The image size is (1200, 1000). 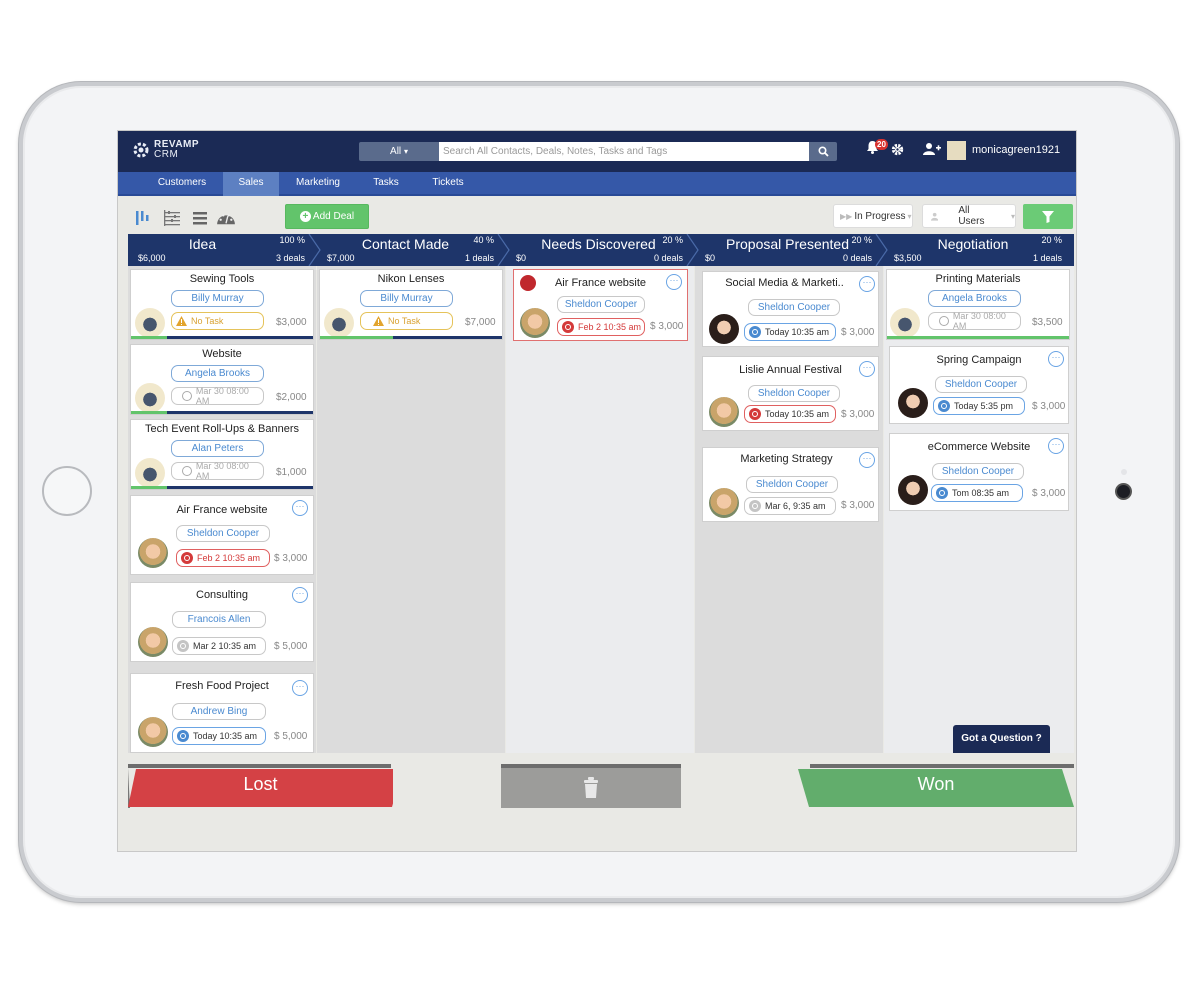 What do you see at coordinates (172, 218) in the screenshot?
I see `timeline-view-icon` at bounding box center [172, 218].